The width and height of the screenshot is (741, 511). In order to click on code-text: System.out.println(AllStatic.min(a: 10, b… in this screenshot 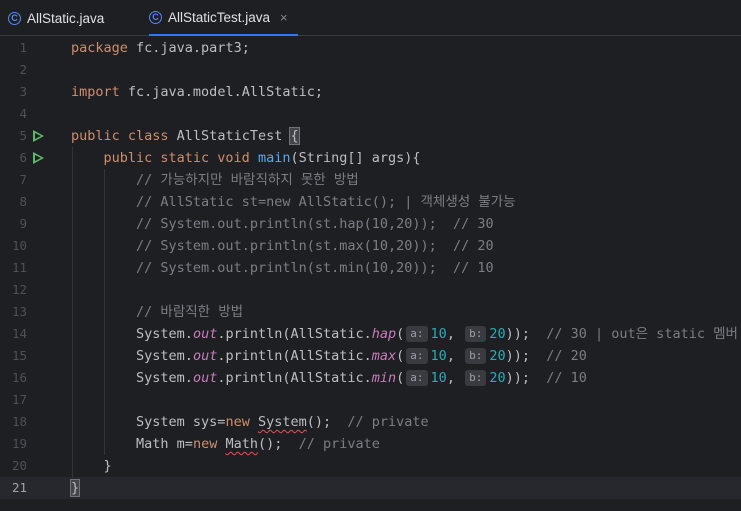, I will do `click(361, 378)`.